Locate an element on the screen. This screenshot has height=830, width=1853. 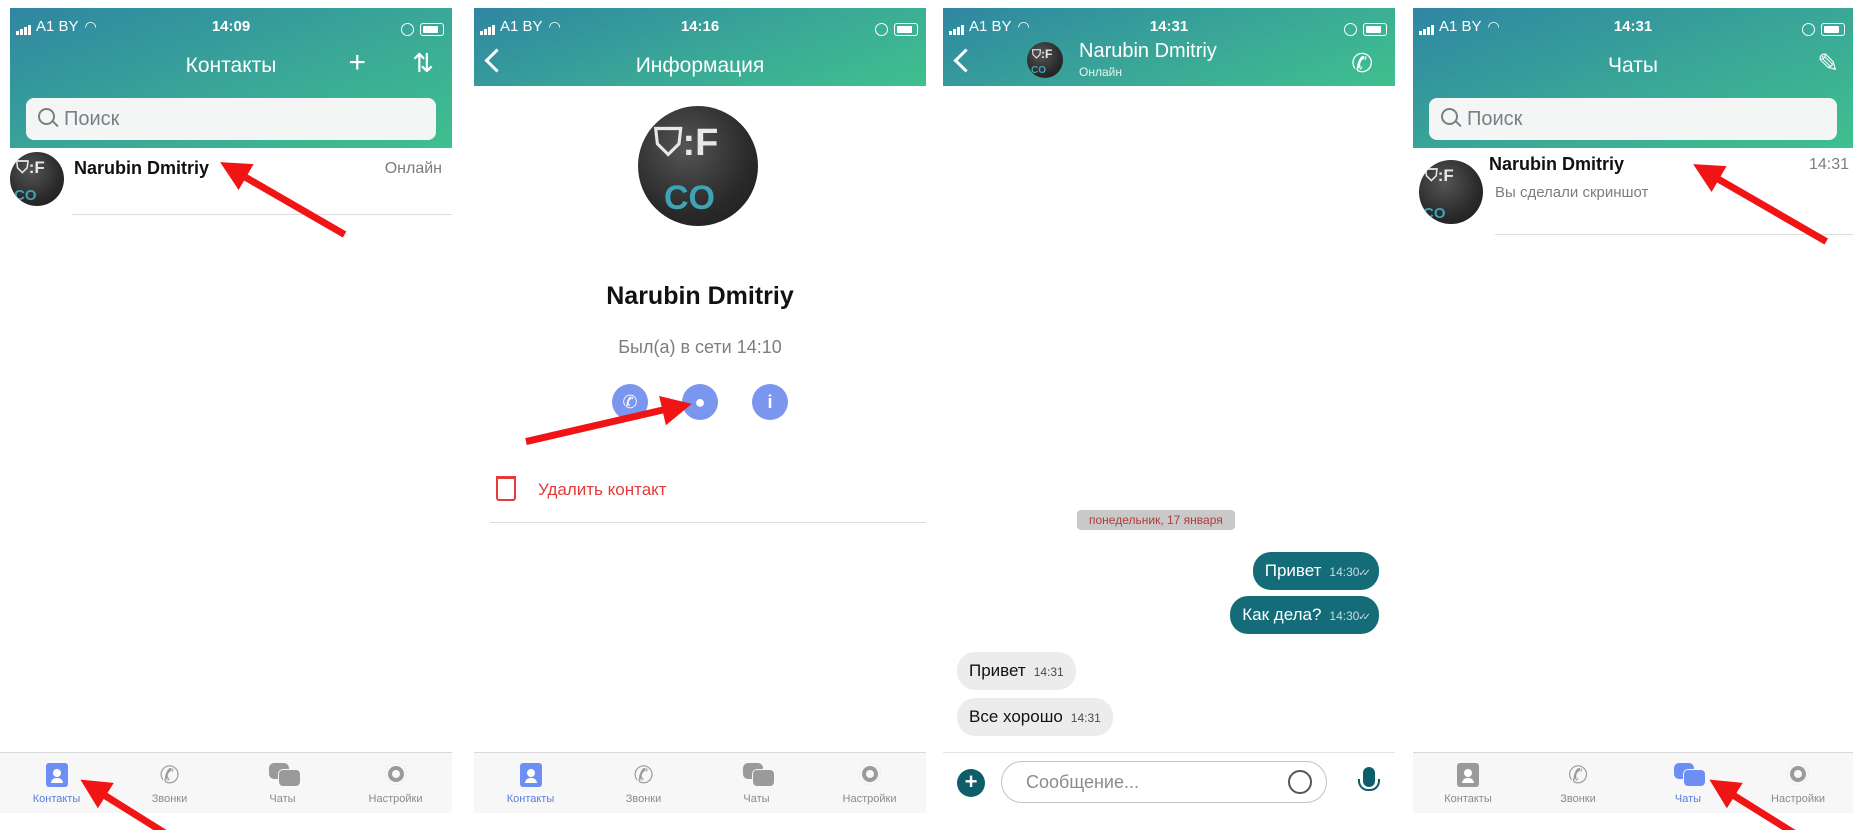
status-time: 14:16 is located at coordinates (700, 26).